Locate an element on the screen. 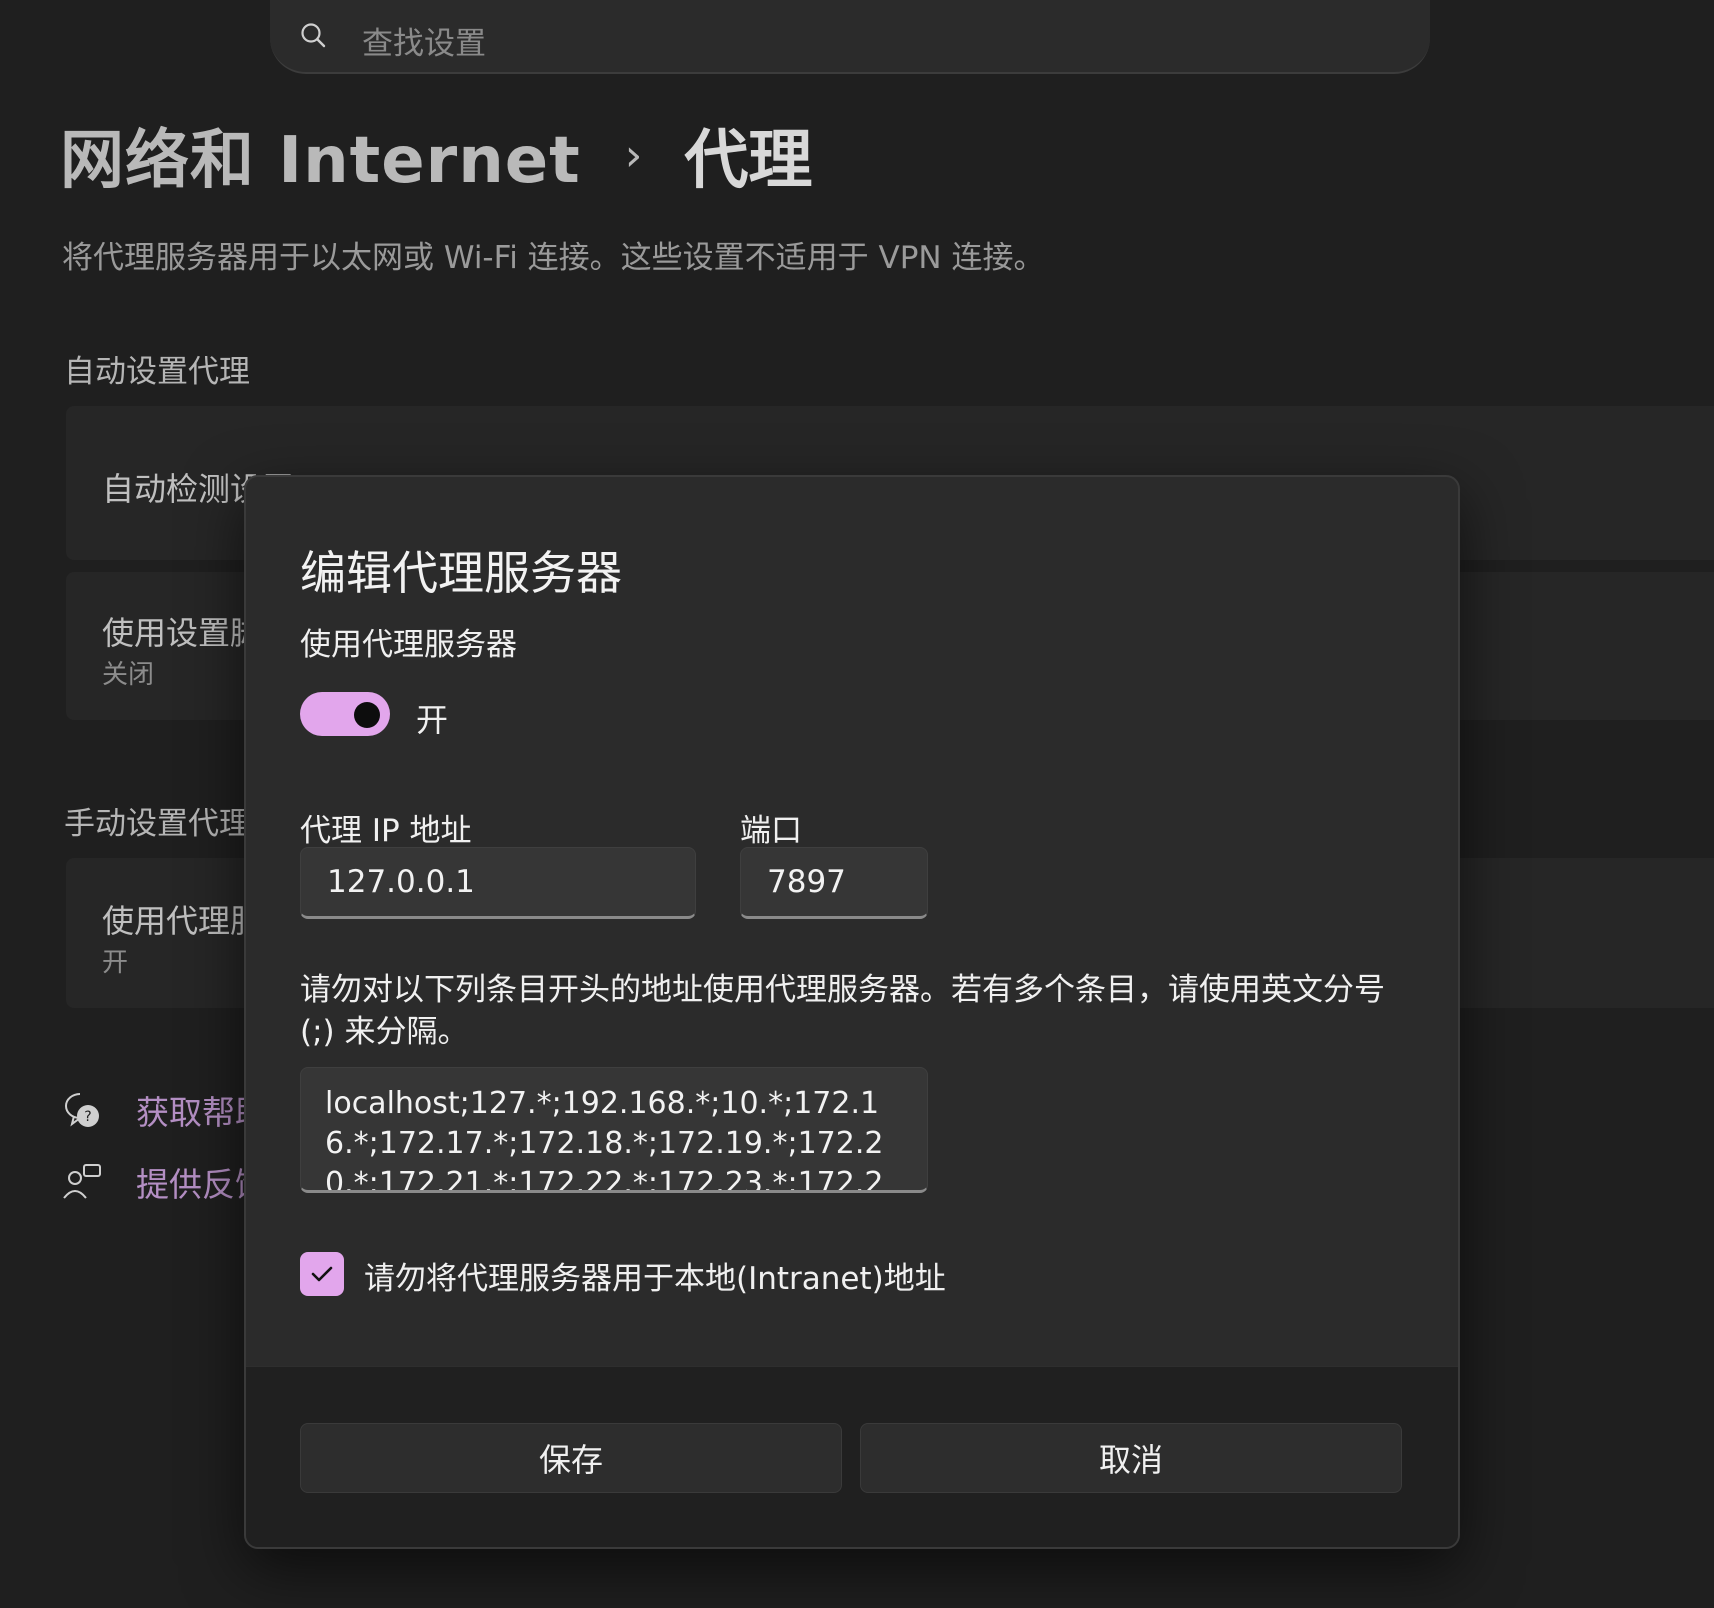  cancel-button: 取消 is located at coordinates (1131, 1458).